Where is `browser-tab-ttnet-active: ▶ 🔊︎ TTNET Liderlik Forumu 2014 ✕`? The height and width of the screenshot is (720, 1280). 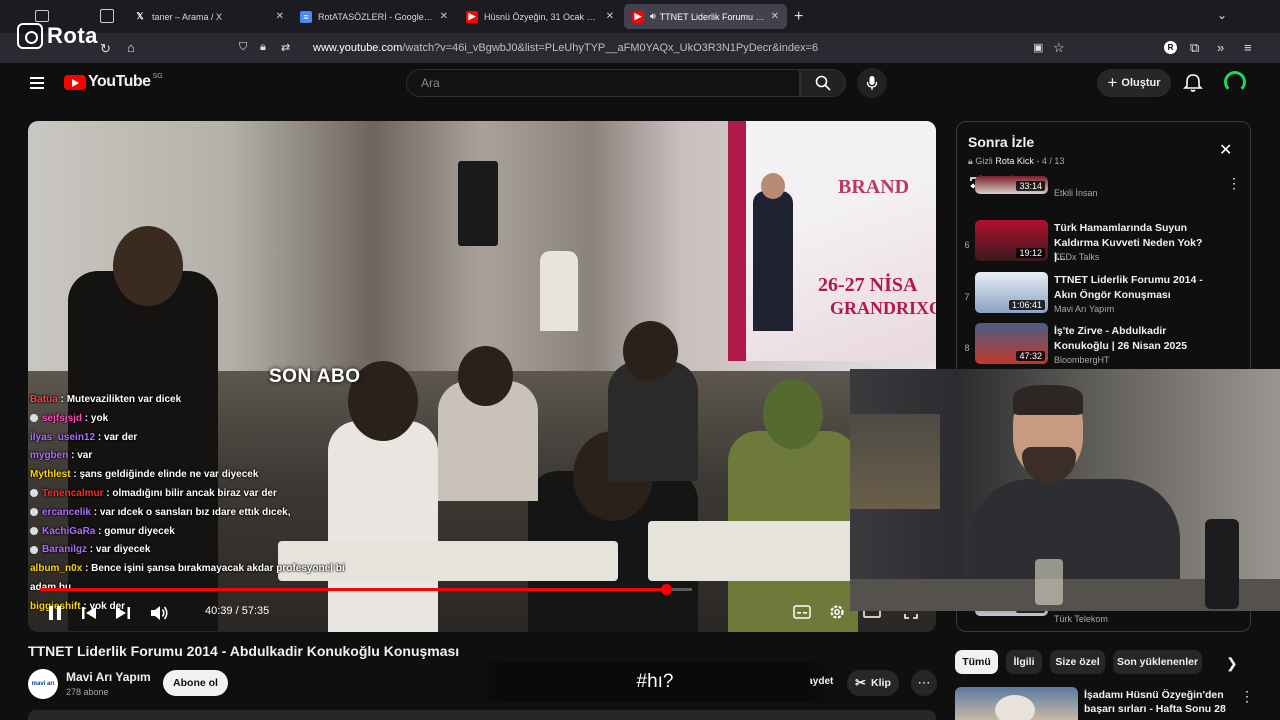 browser-tab-ttnet-active: ▶ 🔊︎ TTNET Liderlik Forumu 2014 ✕ is located at coordinates (705, 16).